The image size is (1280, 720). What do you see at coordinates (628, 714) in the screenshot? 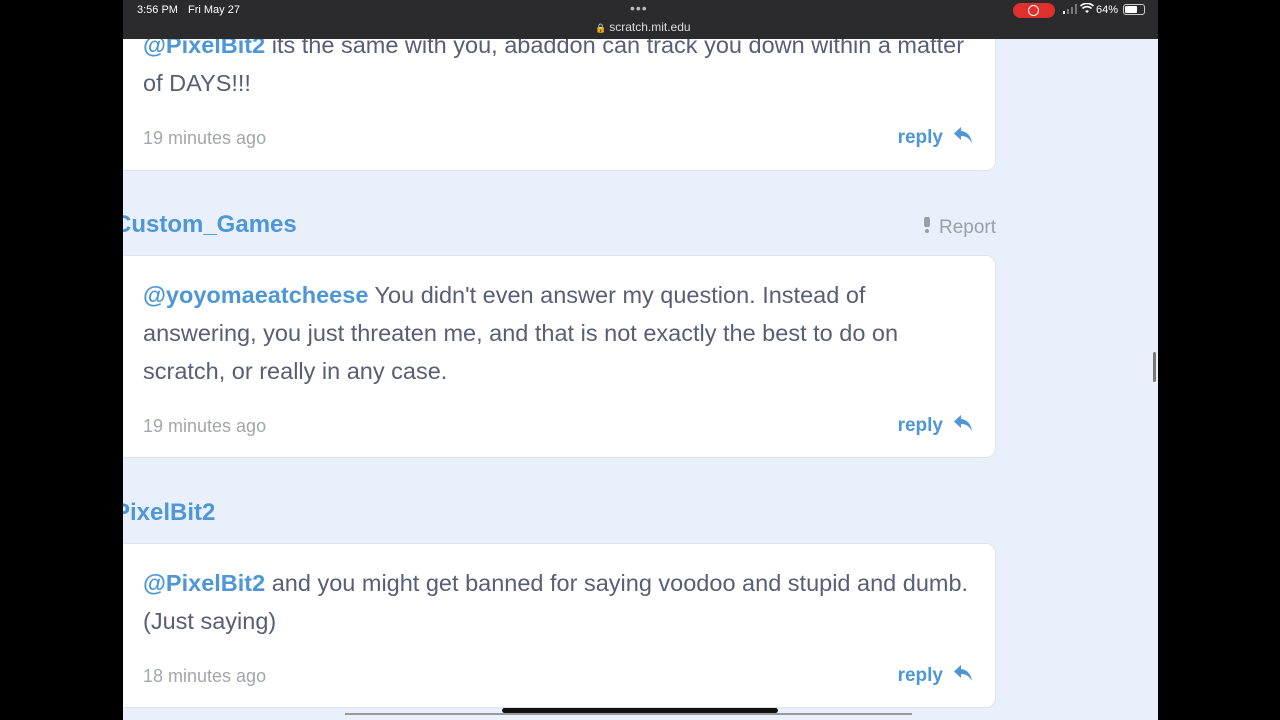
I see `horizontal-scrollbar` at bounding box center [628, 714].